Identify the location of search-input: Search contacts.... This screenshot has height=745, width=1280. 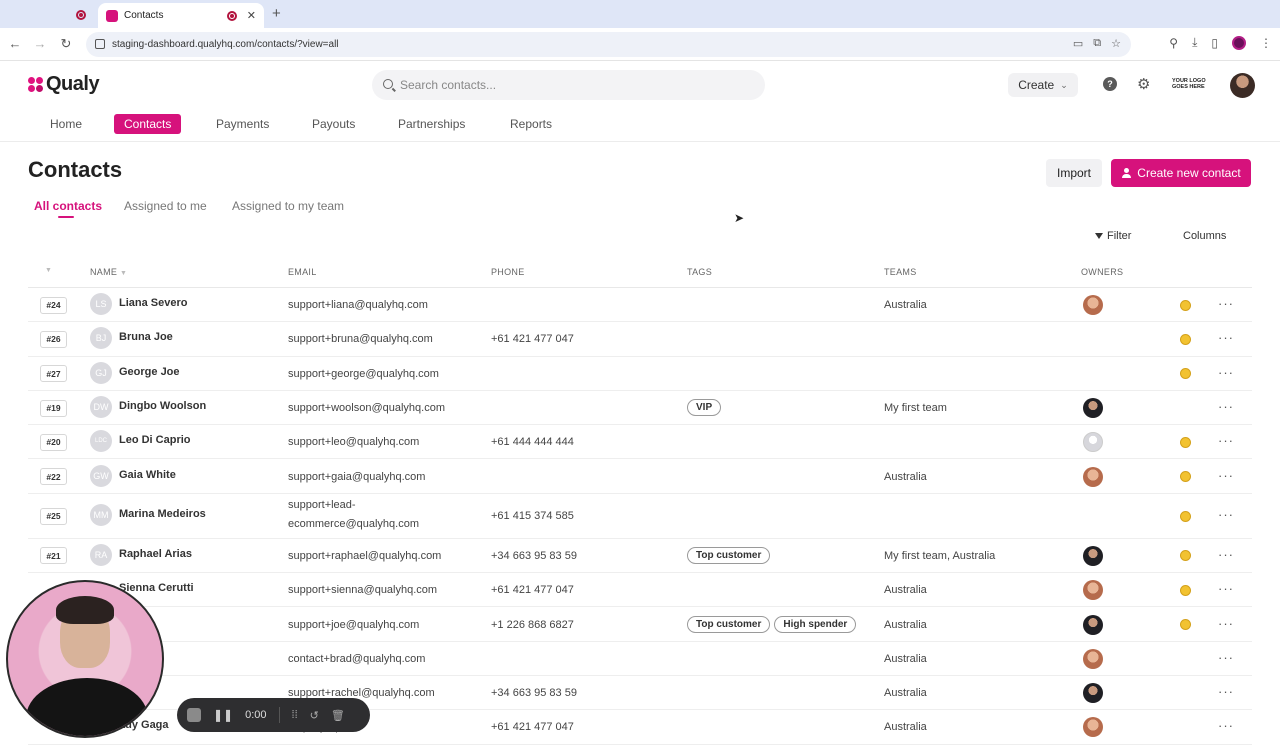
(568, 85).